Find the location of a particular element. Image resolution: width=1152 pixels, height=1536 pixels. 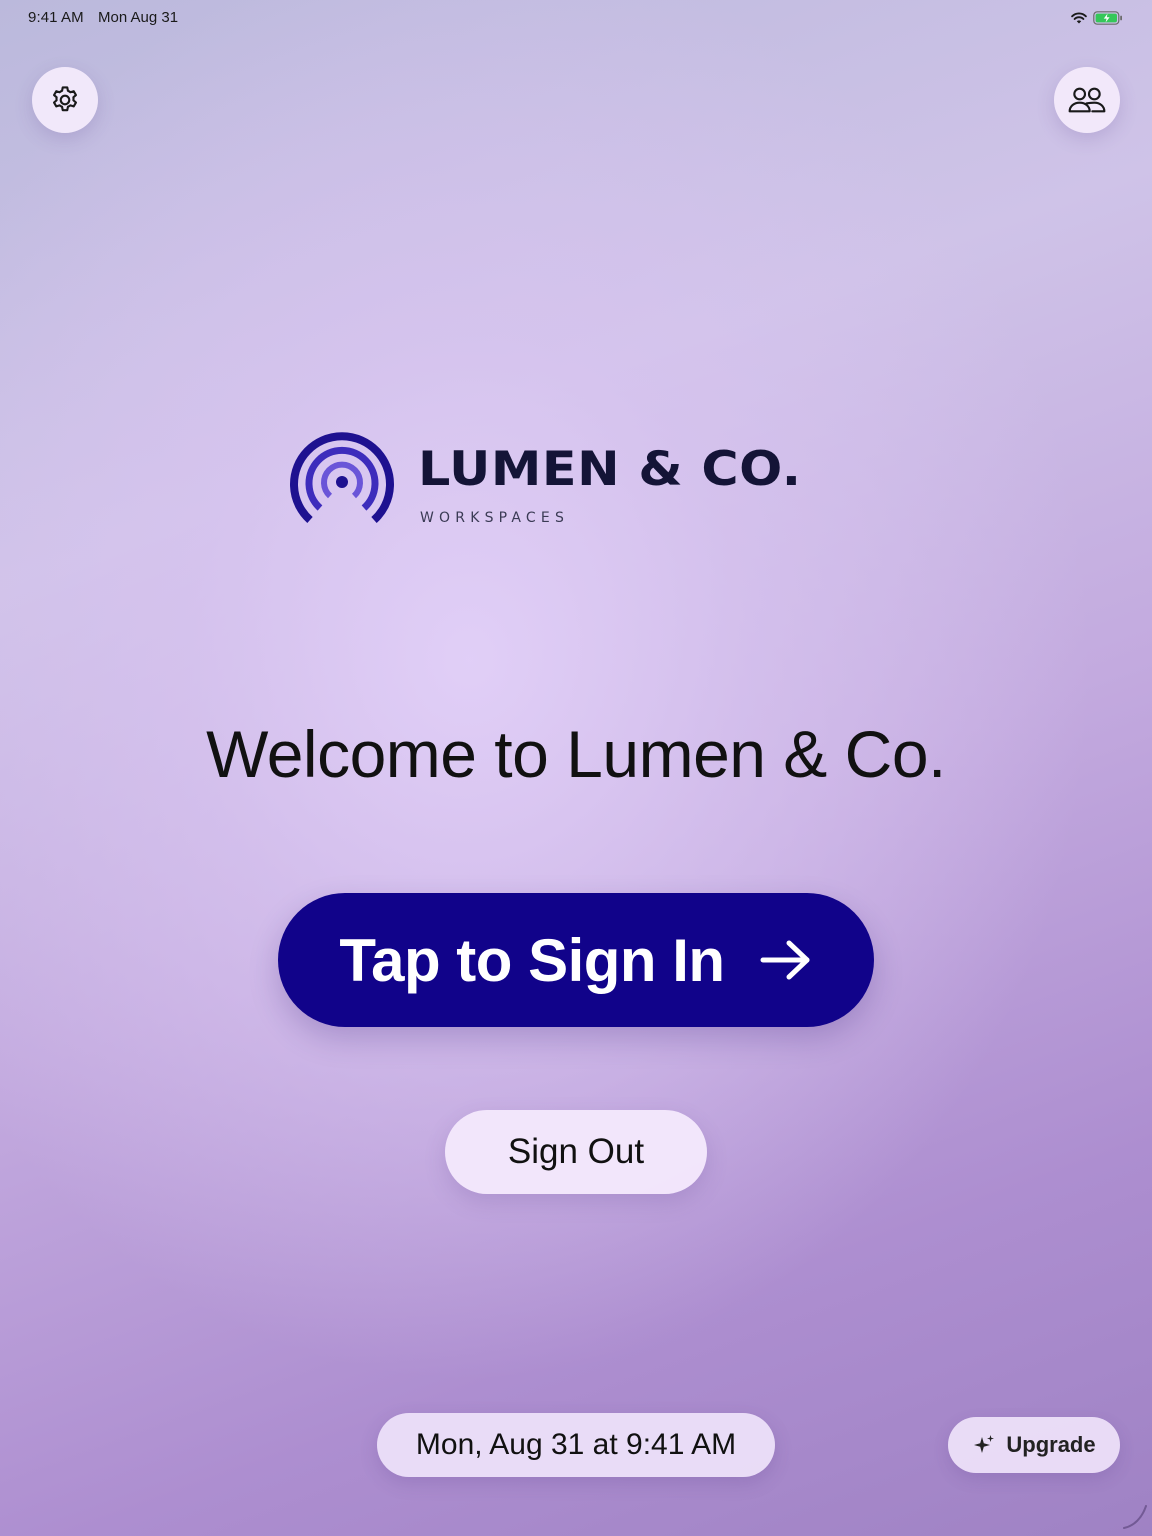

status-date: Mon Aug 31 is located at coordinates (138, 17).